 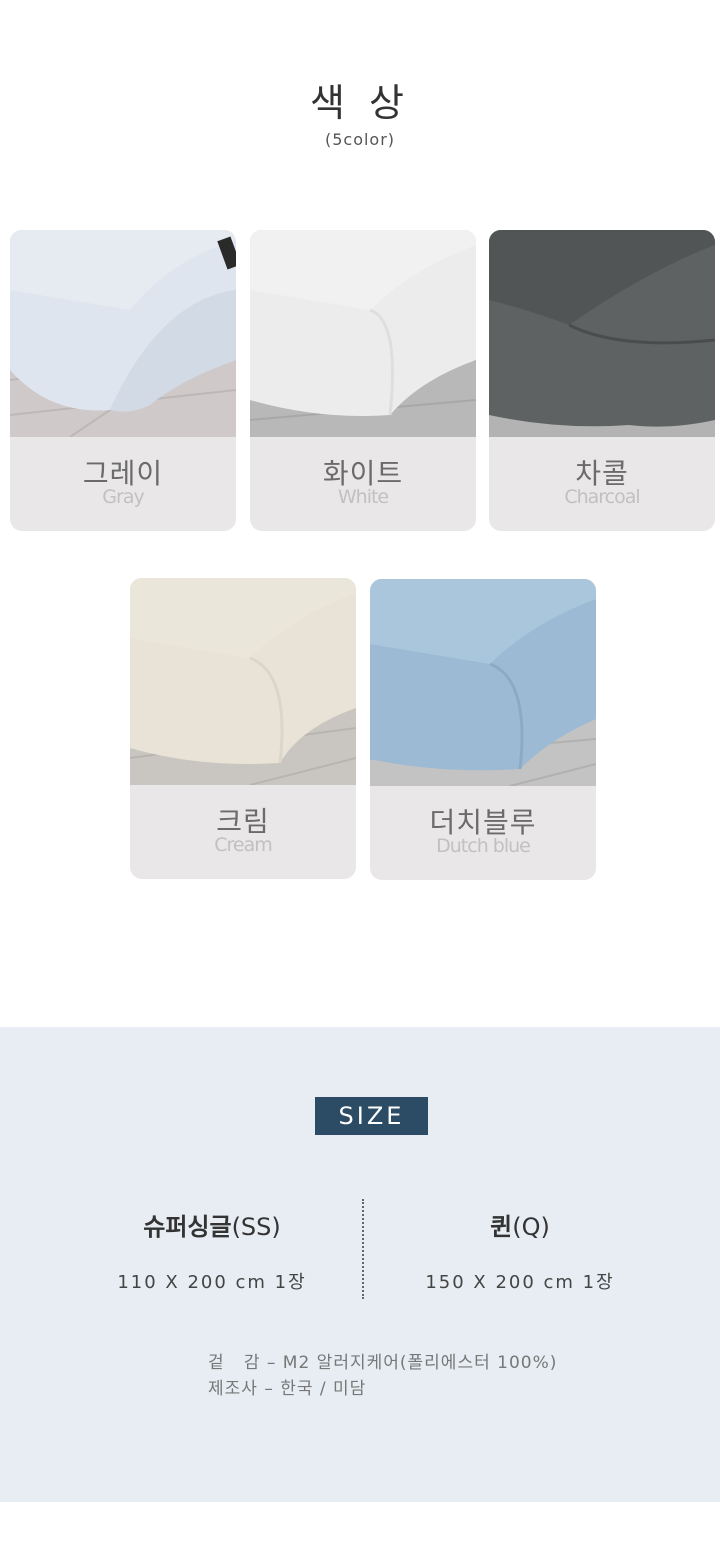 What do you see at coordinates (363, 333) in the screenshot?
I see `product-photo-white` at bounding box center [363, 333].